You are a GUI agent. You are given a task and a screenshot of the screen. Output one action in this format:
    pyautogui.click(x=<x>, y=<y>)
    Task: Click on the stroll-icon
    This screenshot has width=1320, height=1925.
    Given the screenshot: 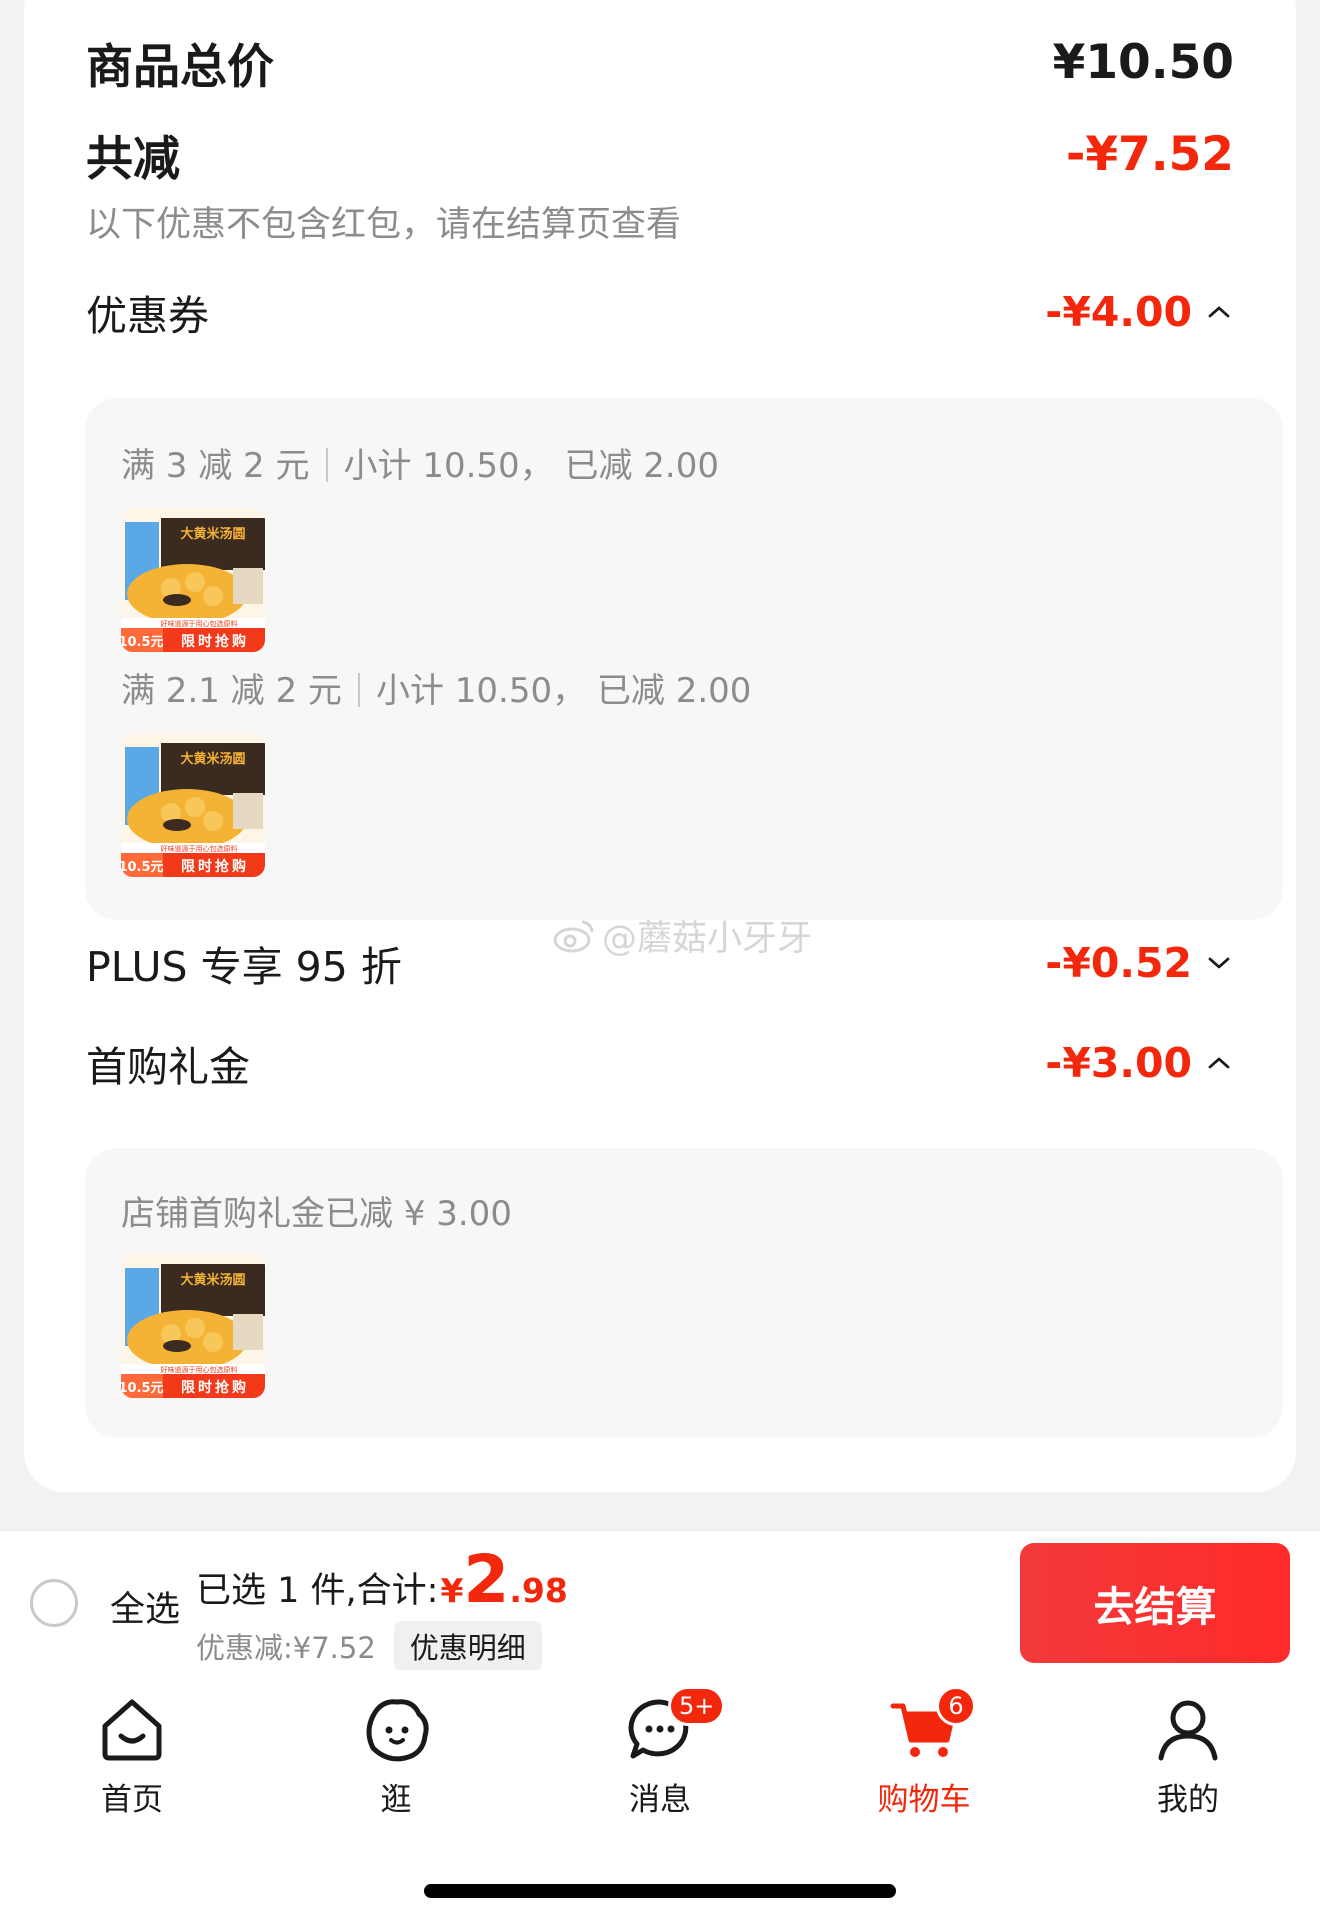 What is the action you would take?
    pyautogui.click(x=397, y=1730)
    